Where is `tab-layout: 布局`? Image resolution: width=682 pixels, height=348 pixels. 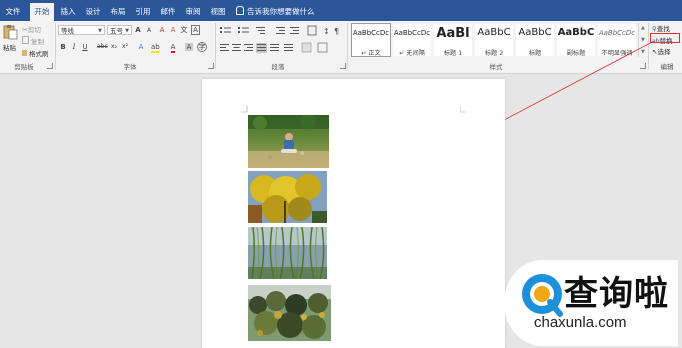
tab-layout: 布局 is located at coordinates (118, 12).